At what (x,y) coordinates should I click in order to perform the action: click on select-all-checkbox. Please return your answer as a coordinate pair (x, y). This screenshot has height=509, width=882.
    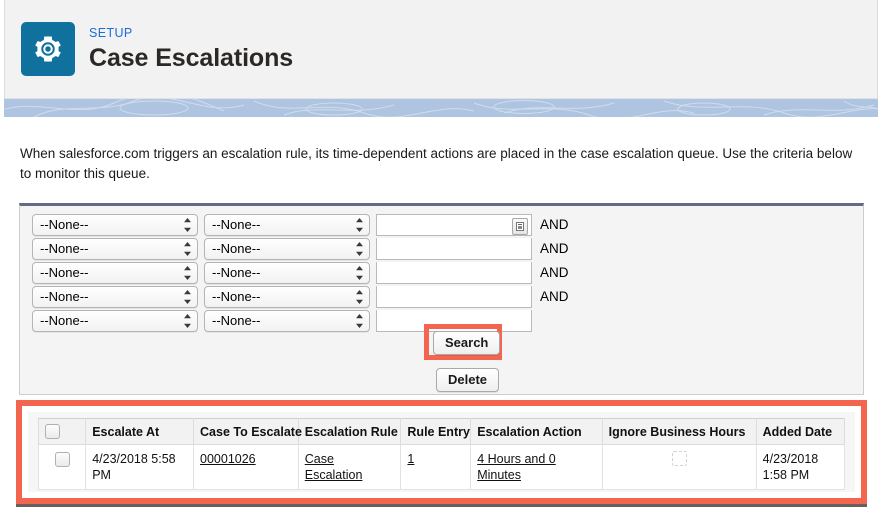
    Looking at the image, I should click on (52, 432).